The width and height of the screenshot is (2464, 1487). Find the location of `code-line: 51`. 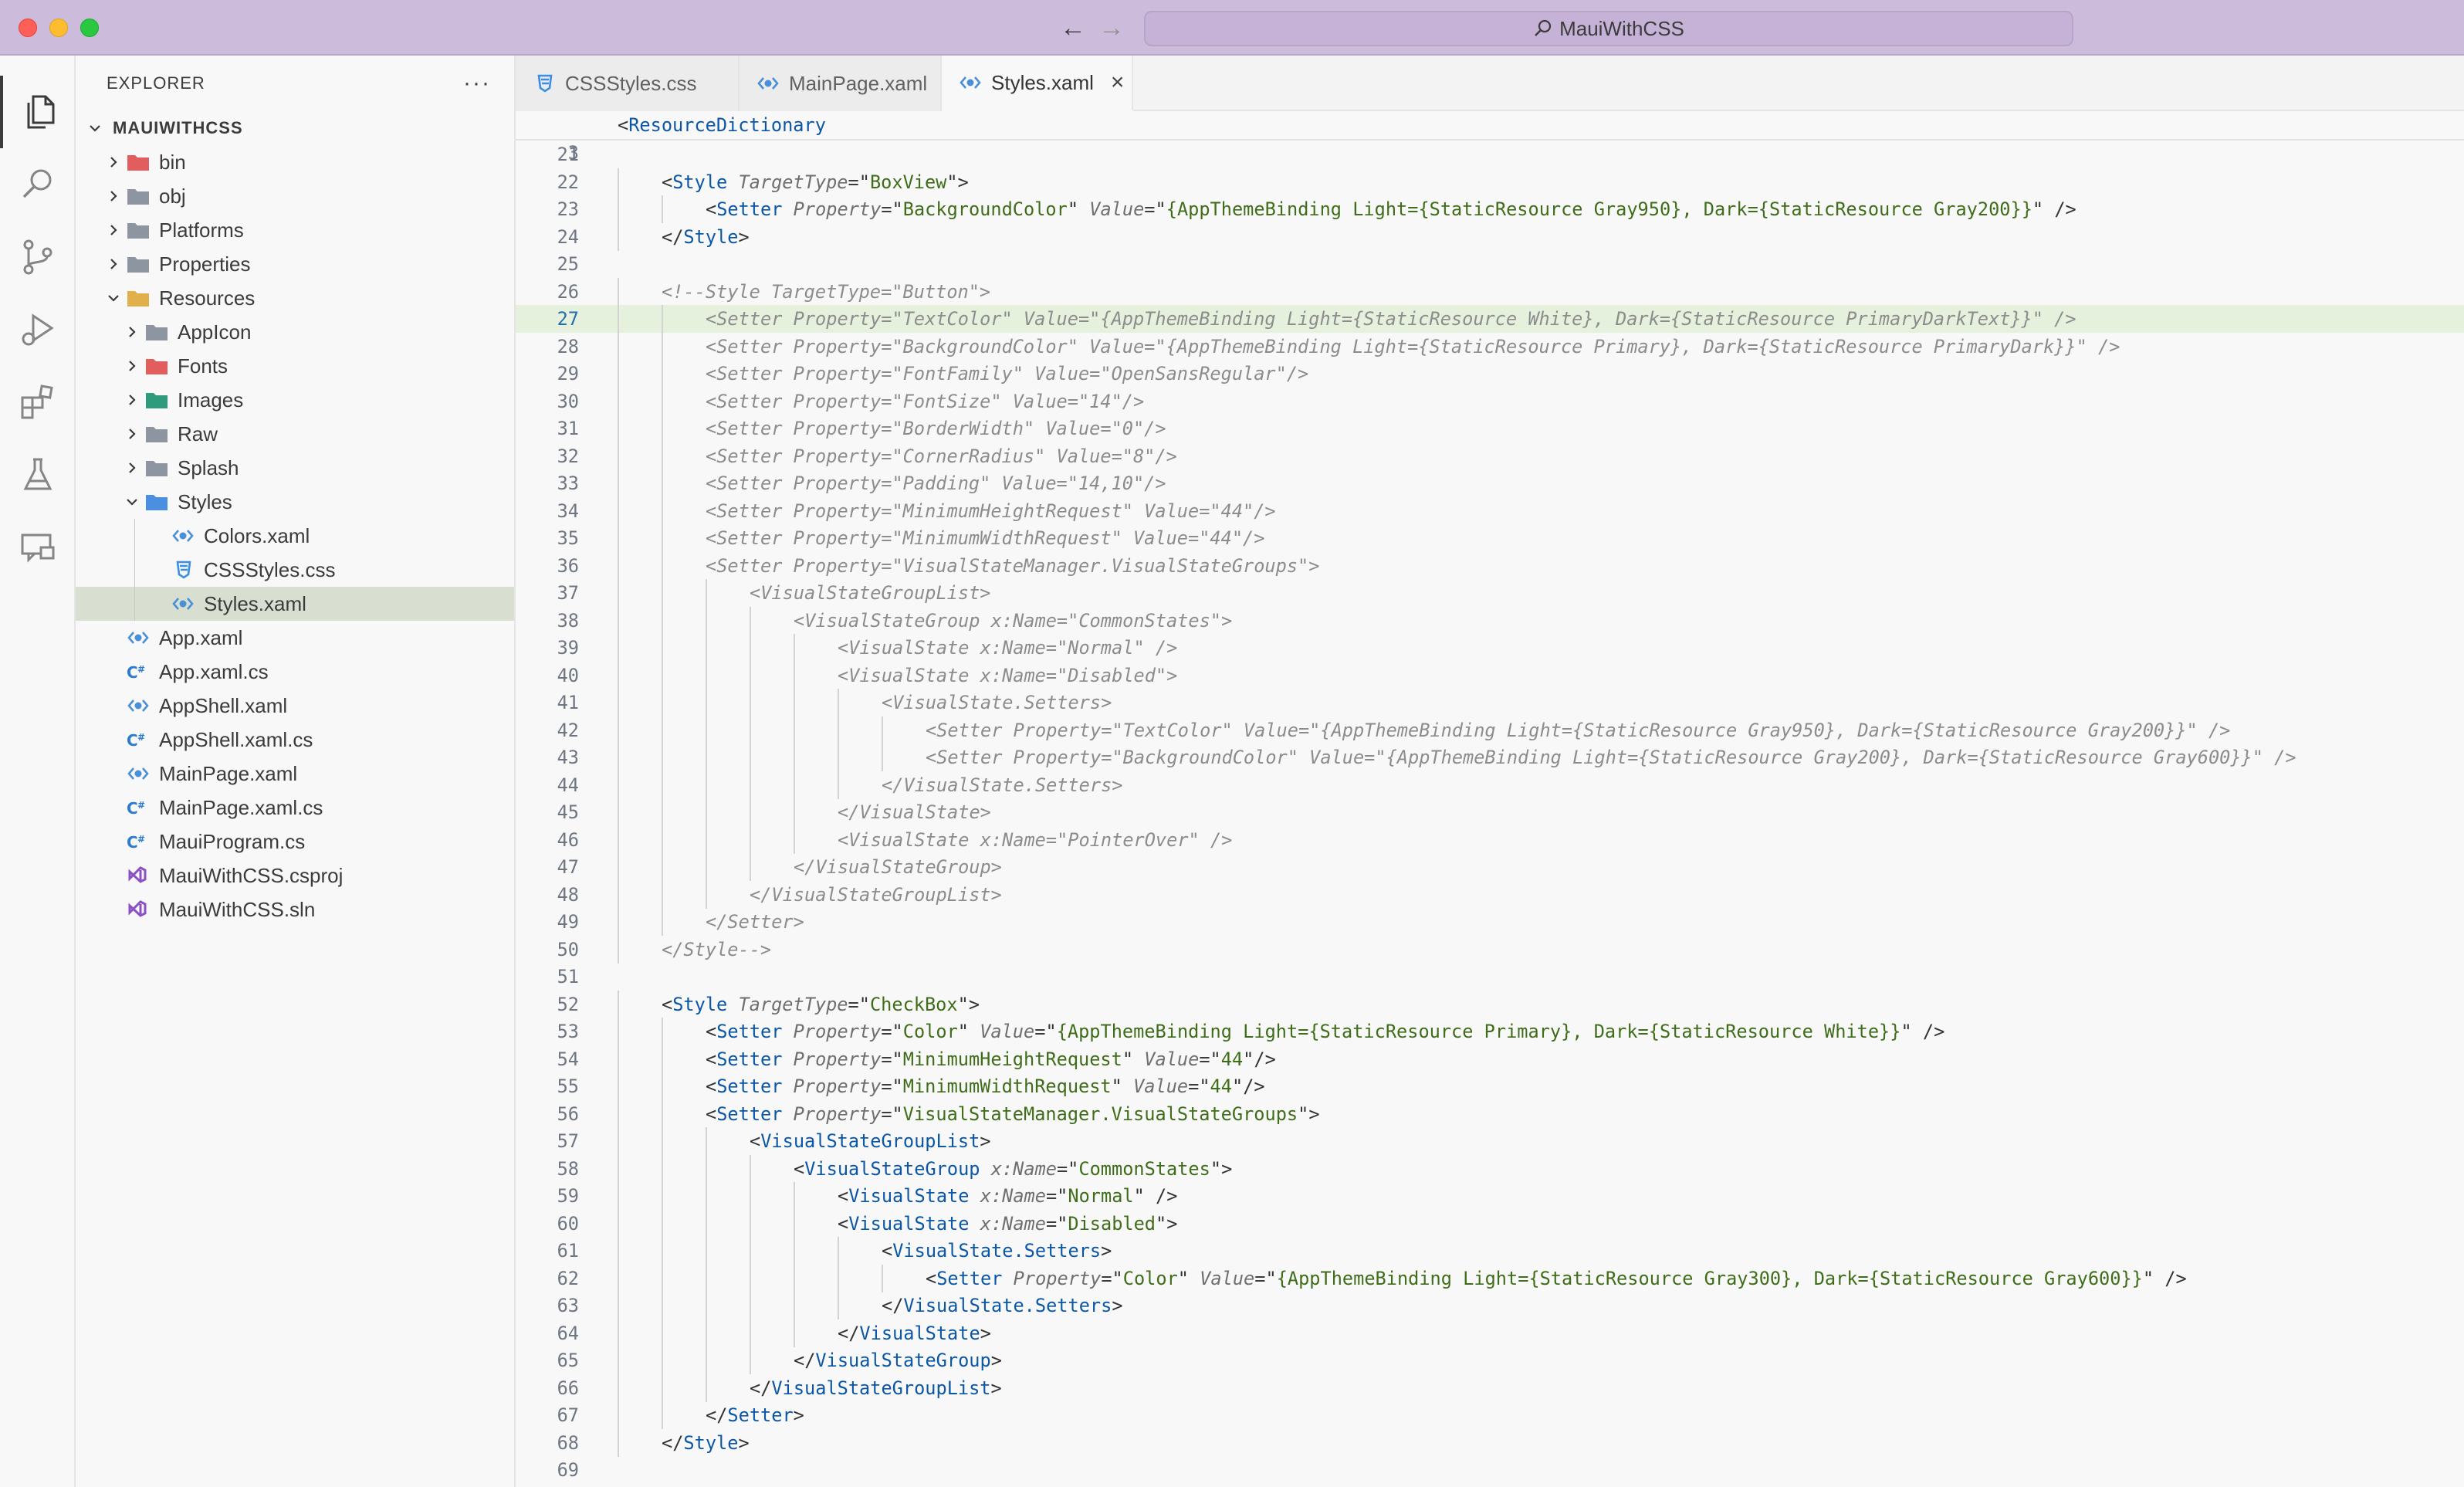

code-line: 51 is located at coordinates (1490, 977).